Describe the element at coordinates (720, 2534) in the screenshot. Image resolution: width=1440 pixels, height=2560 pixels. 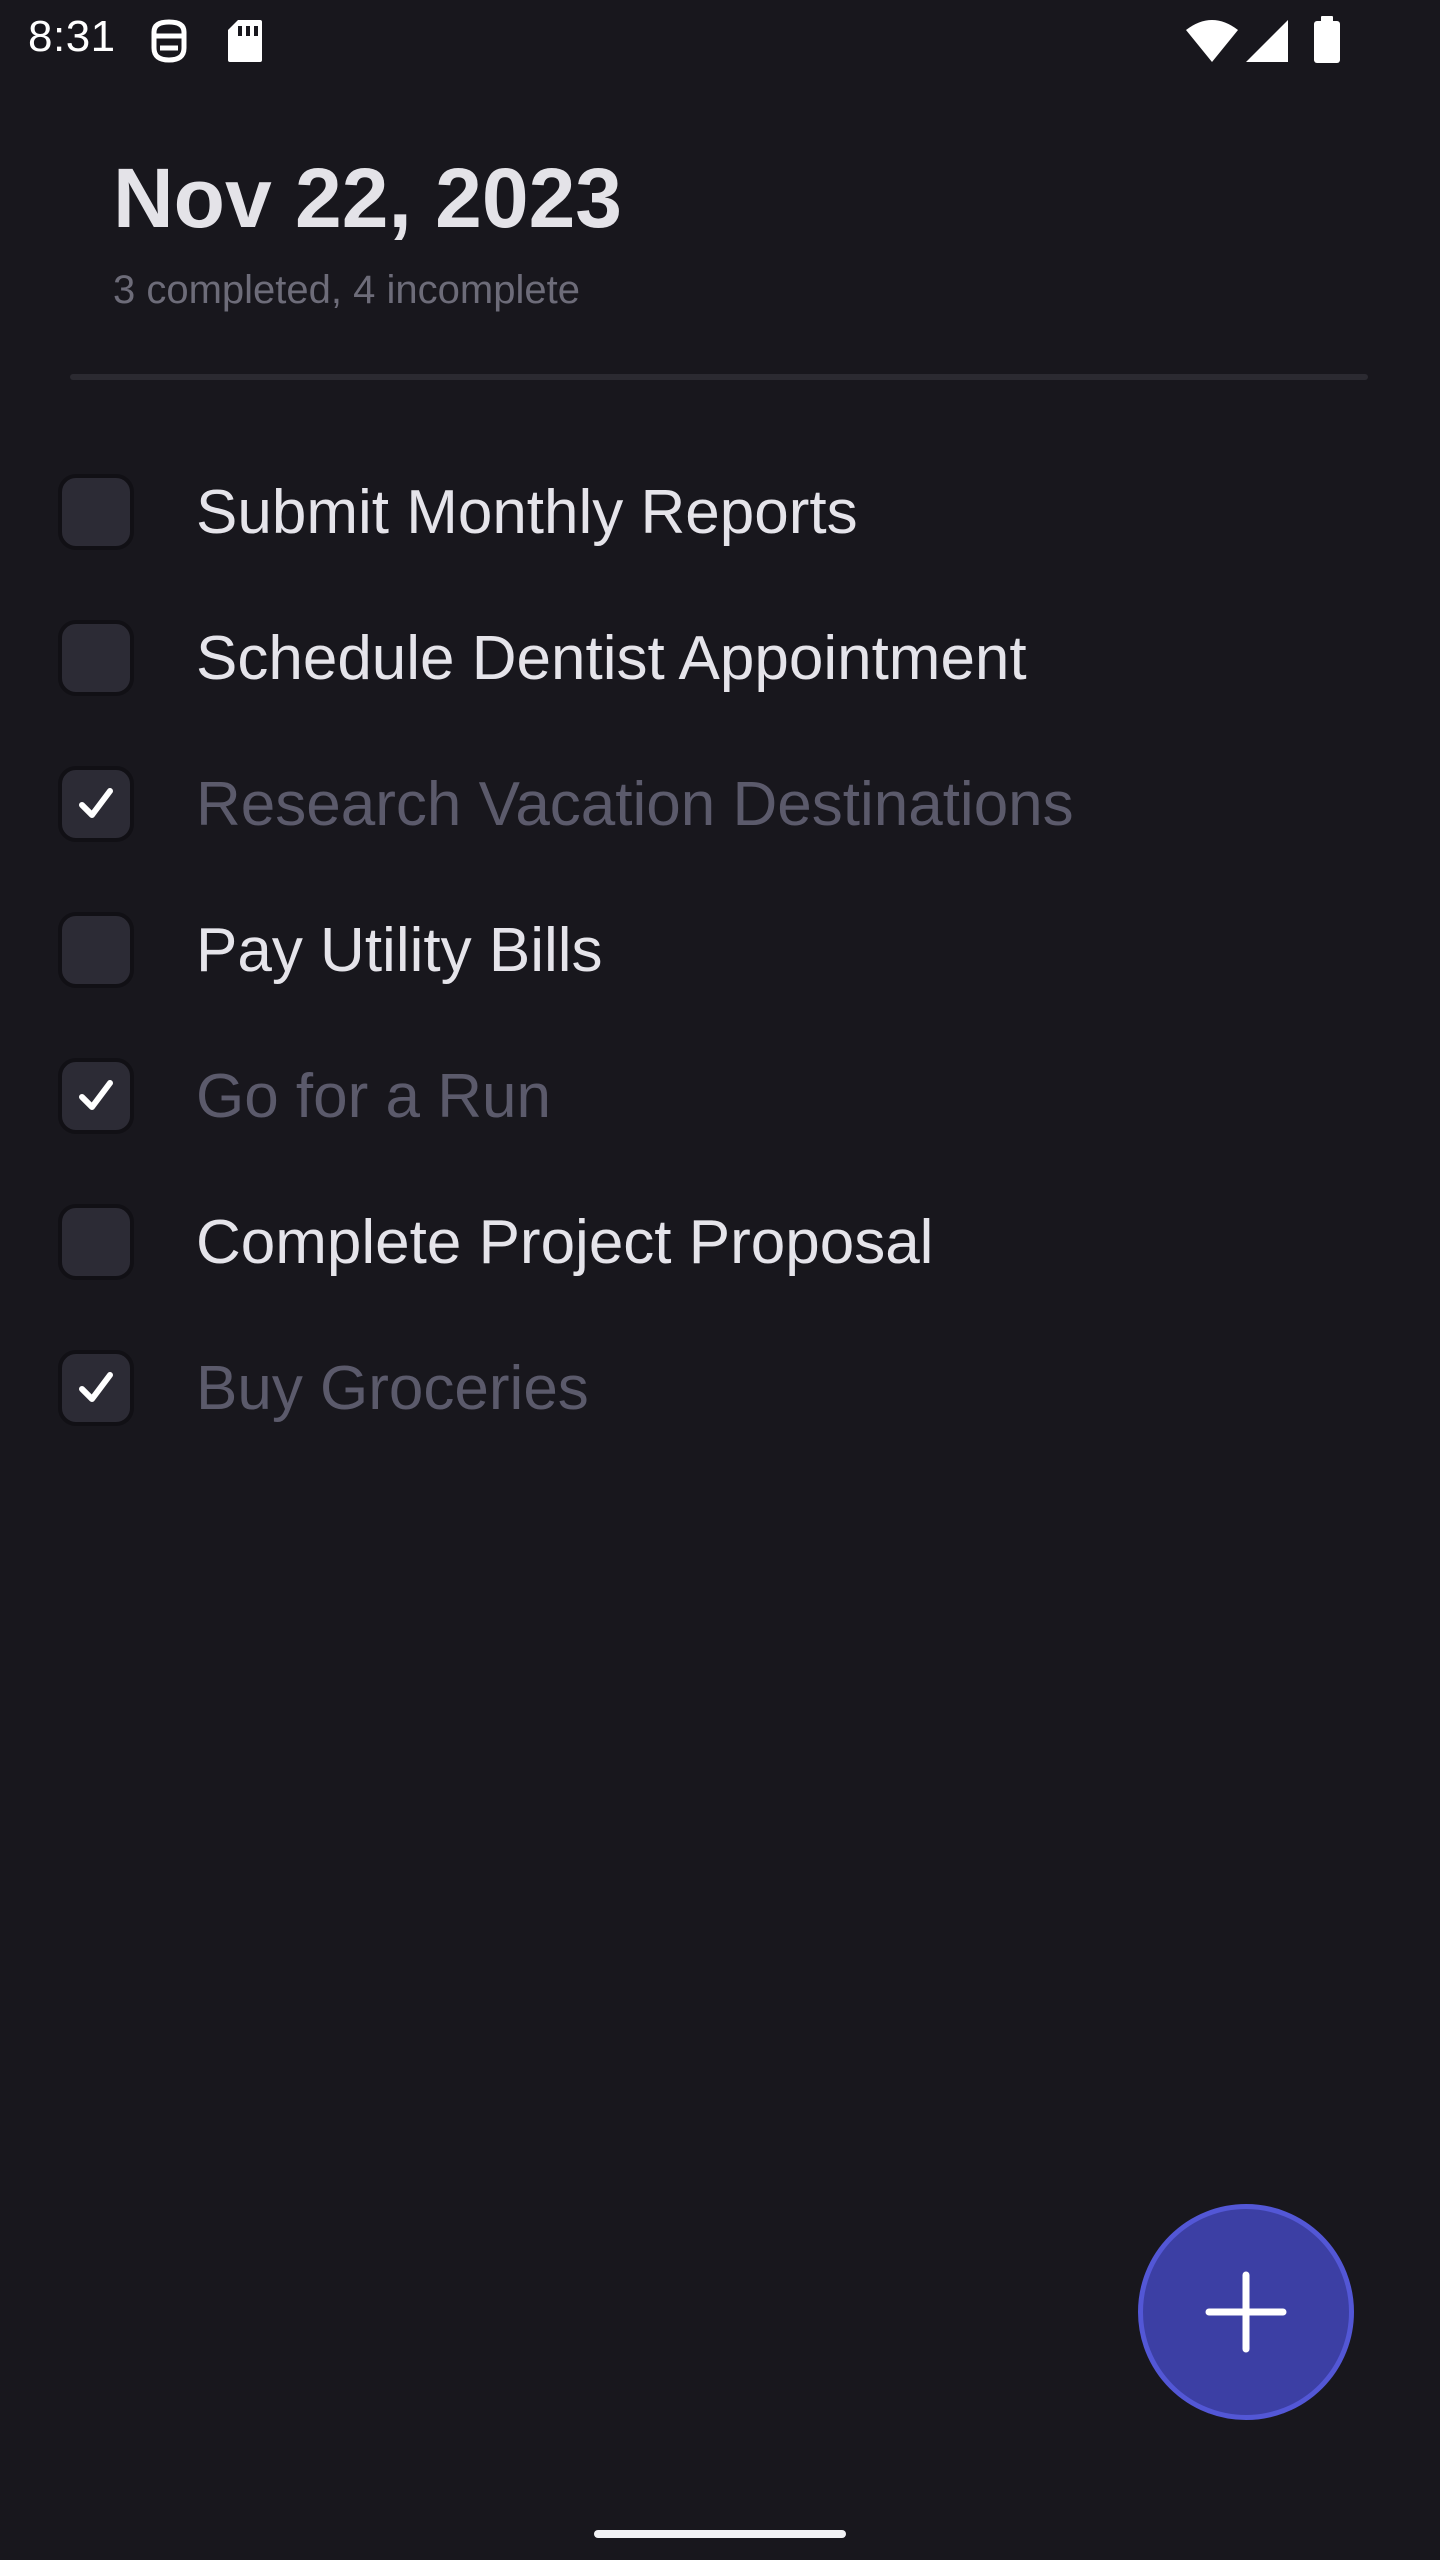
I see `gesture-bar` at that location.